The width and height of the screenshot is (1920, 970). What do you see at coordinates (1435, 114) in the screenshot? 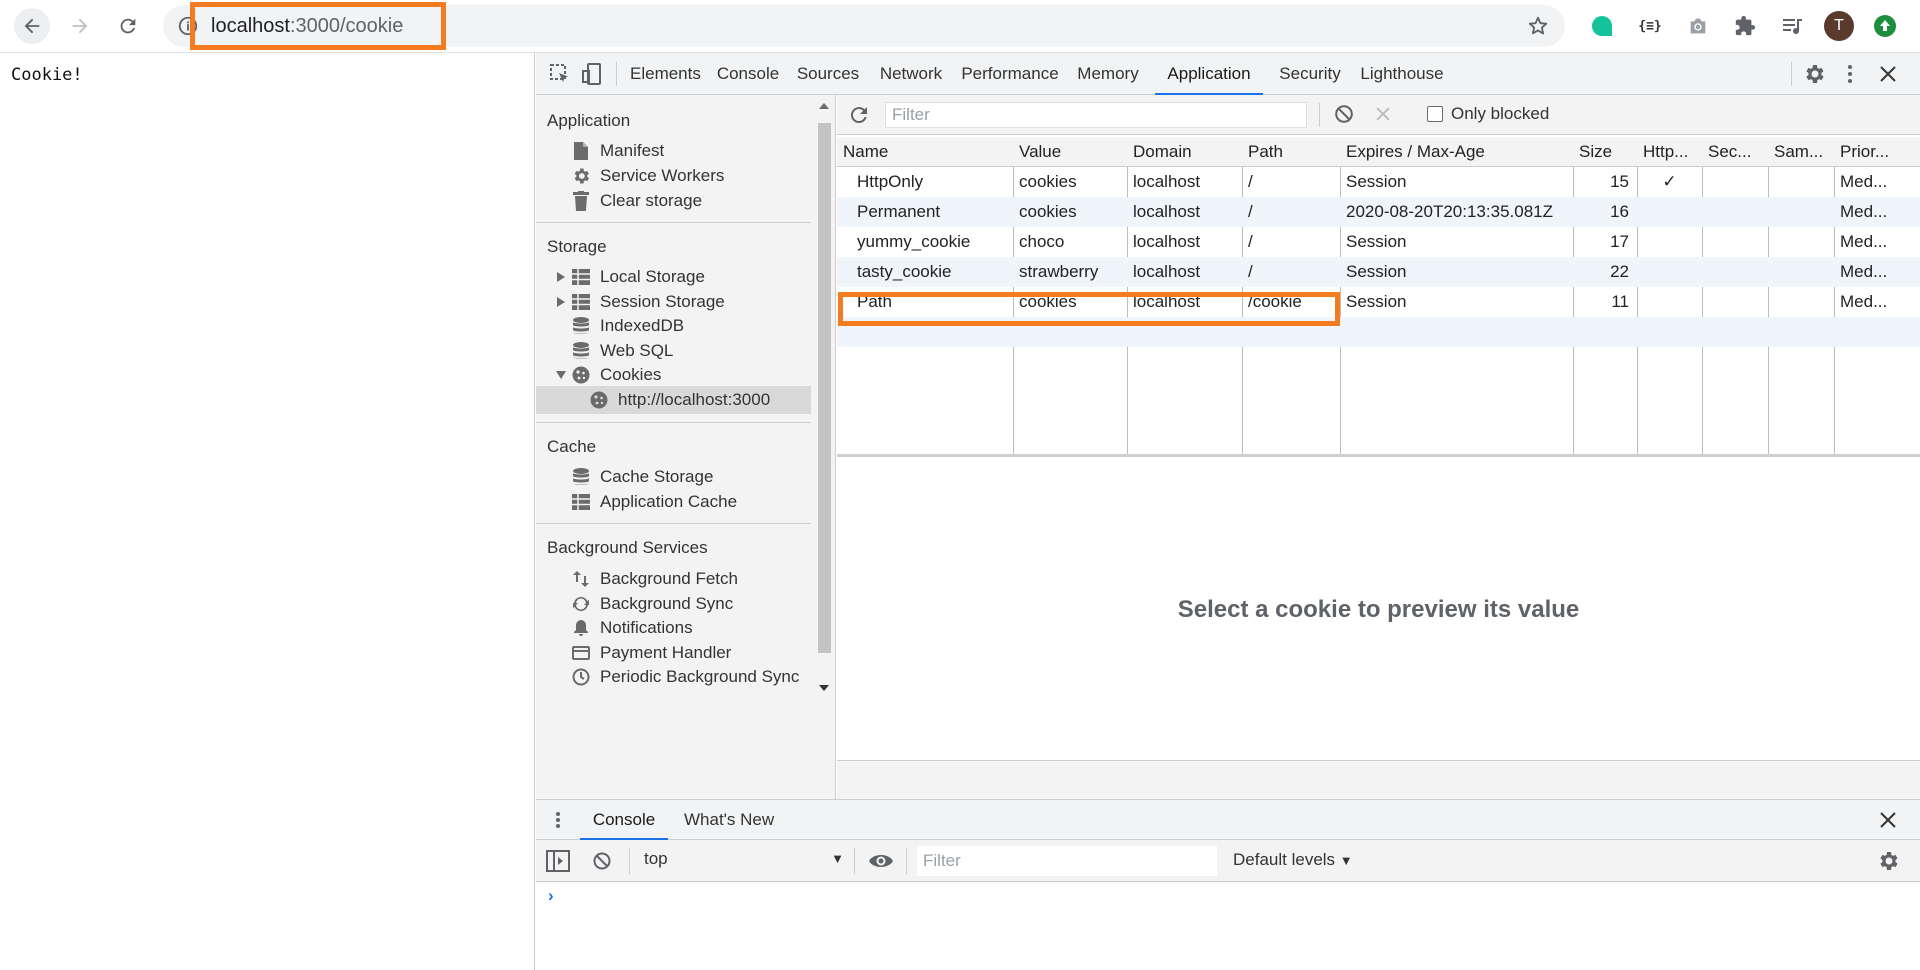
I see `checkbox-box` at bounding box center [1435, 114].